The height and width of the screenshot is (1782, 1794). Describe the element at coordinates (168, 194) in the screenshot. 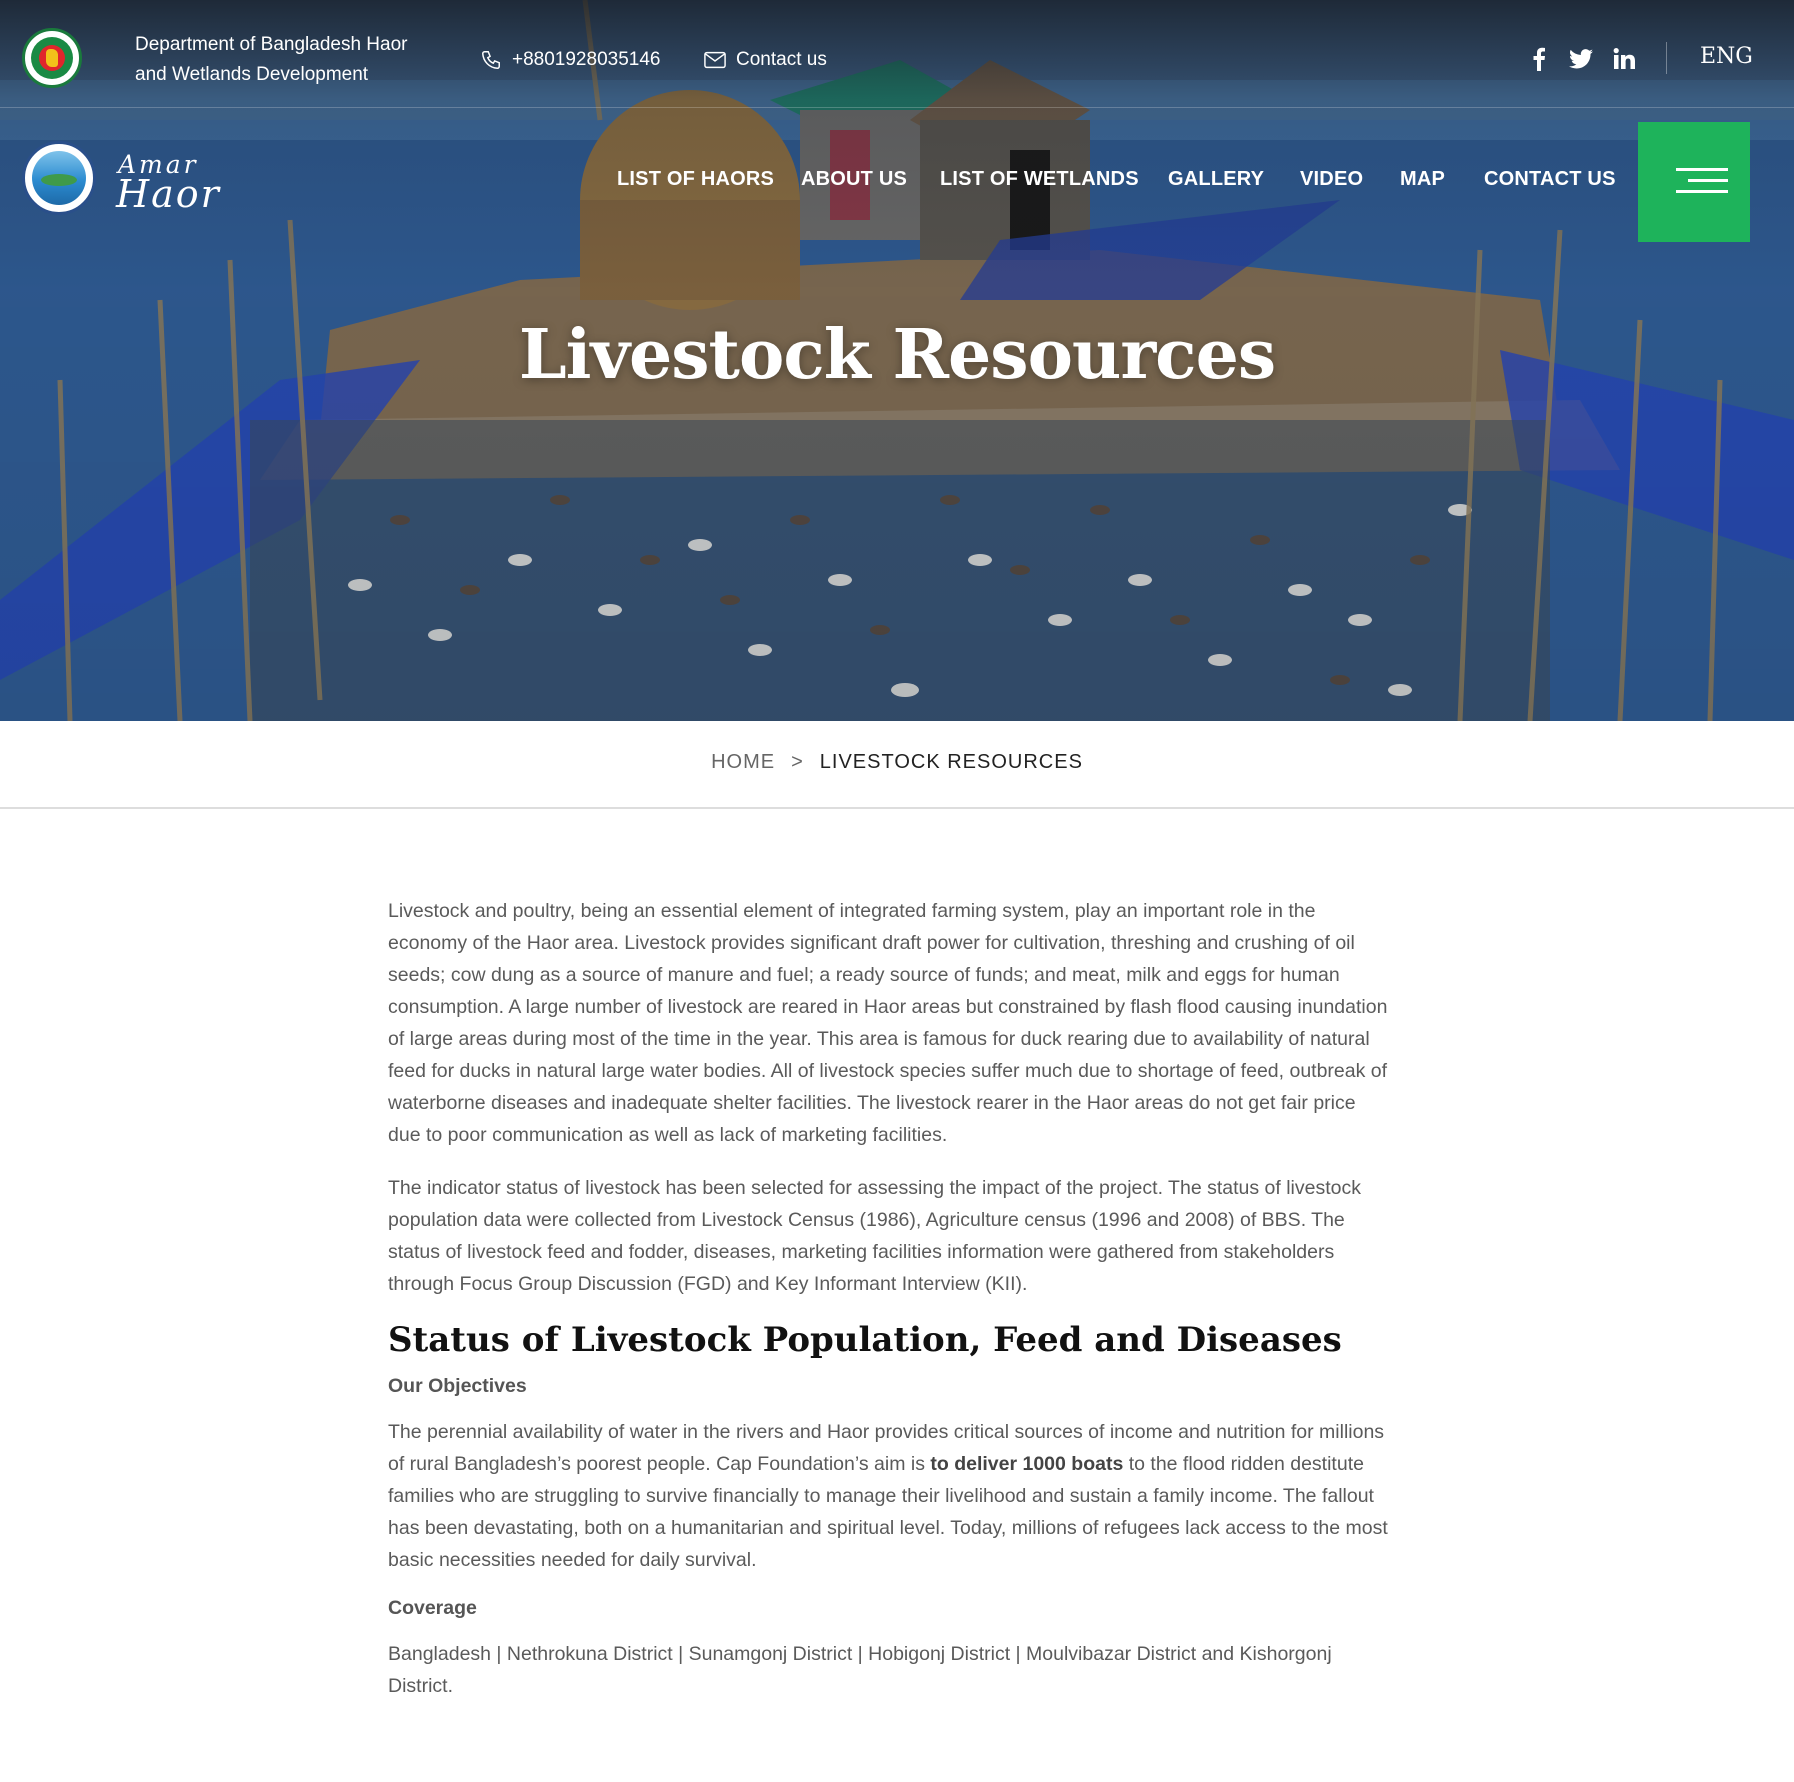

I see `logo-text-haor: Haor` at that location.